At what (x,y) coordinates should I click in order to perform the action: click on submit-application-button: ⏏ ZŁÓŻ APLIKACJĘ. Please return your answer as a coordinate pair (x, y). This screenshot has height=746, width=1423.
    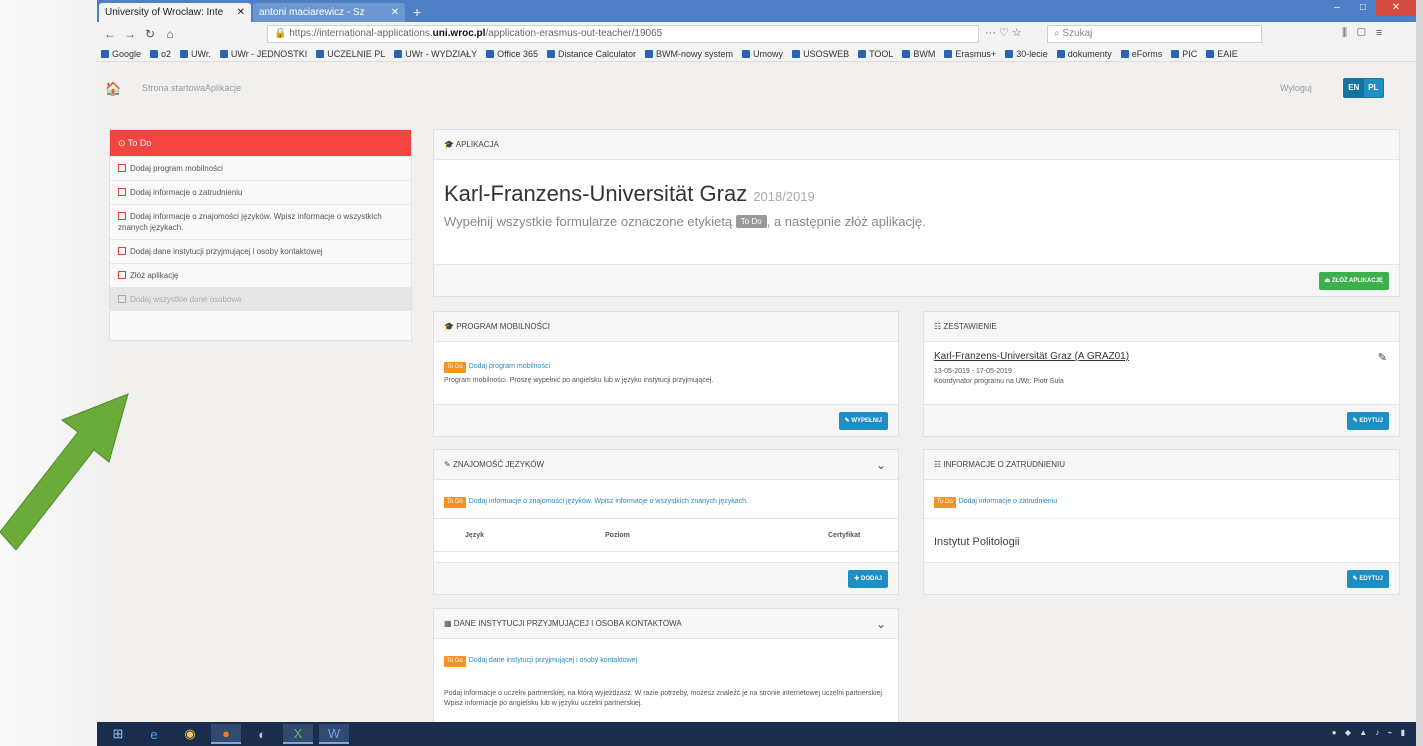
    Looking at the image, I should click on (1353, 281).